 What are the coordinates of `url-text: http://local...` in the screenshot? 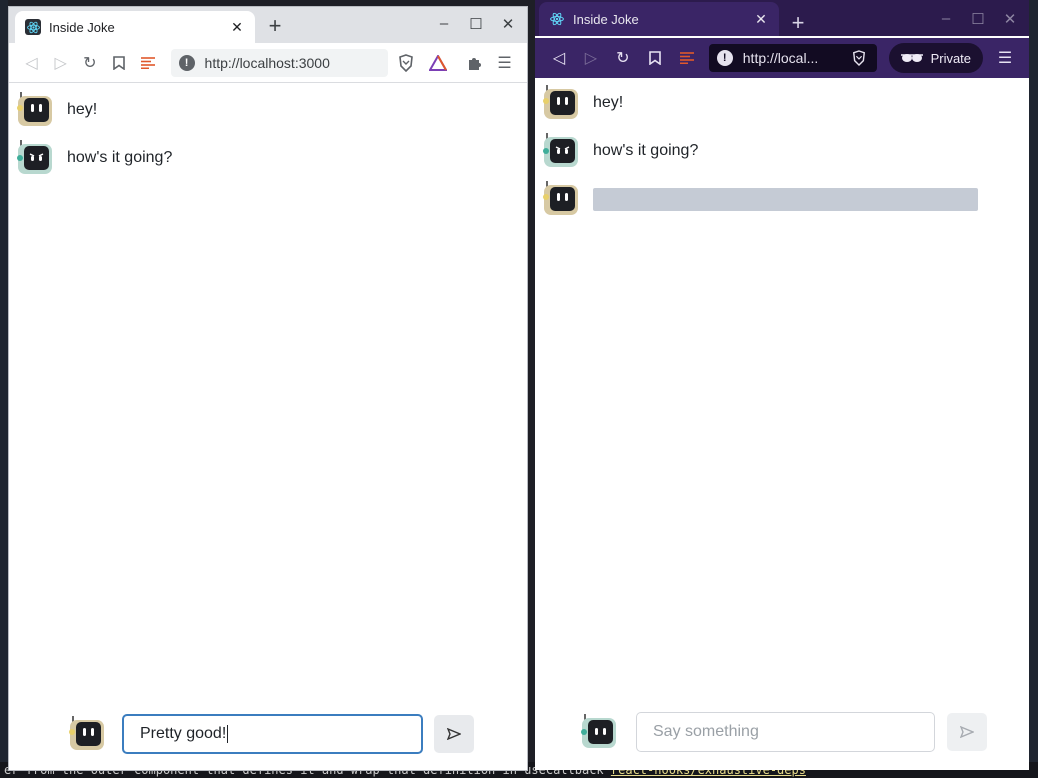 It's located at (780, 58).